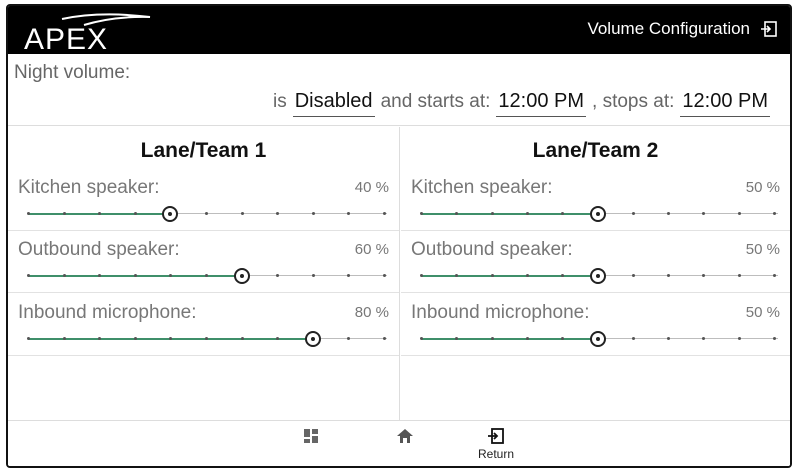 The image size is (796, 470). Describe the element at coordinates (311, 436) in the screenshot. I see `dashboard-icon` at that location.